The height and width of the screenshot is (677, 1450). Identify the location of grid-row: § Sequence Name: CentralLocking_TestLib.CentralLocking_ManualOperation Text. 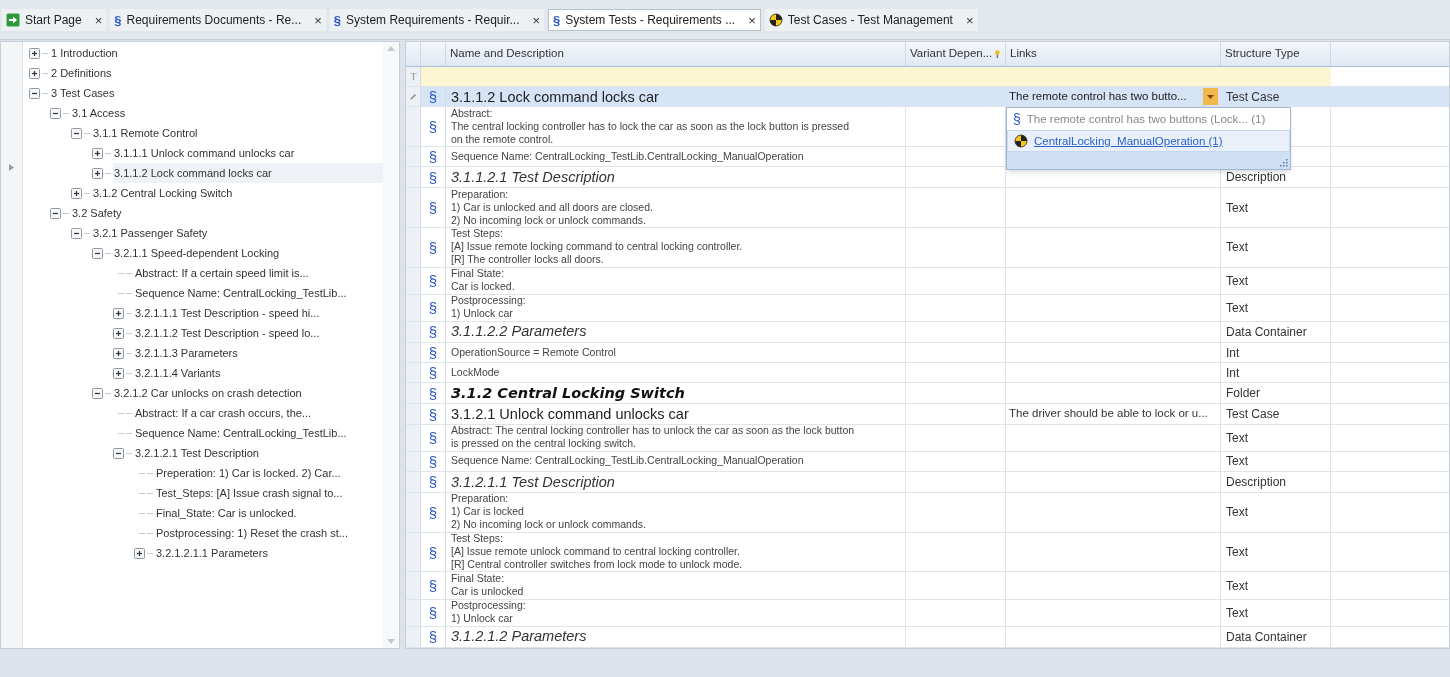
(927, 461).